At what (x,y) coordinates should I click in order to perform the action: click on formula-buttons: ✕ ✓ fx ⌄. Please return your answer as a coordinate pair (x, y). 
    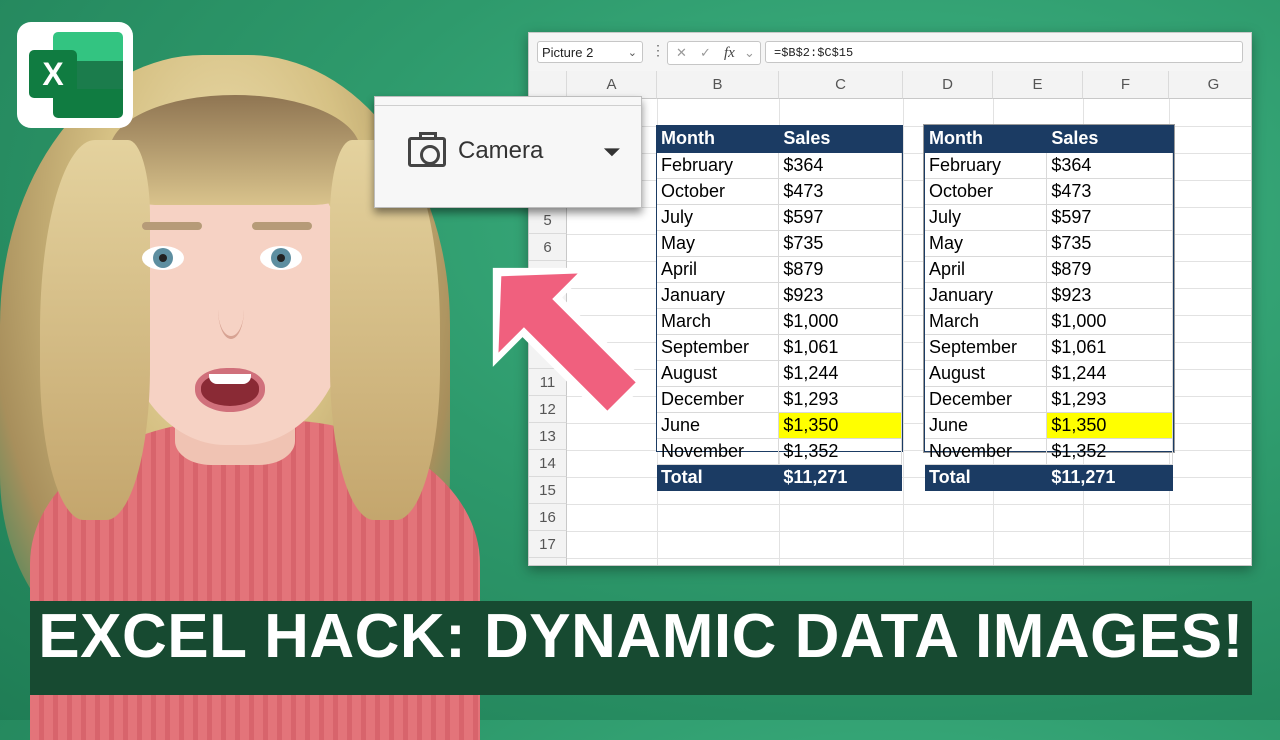
    Looking at the image, I should click on (714, 53).